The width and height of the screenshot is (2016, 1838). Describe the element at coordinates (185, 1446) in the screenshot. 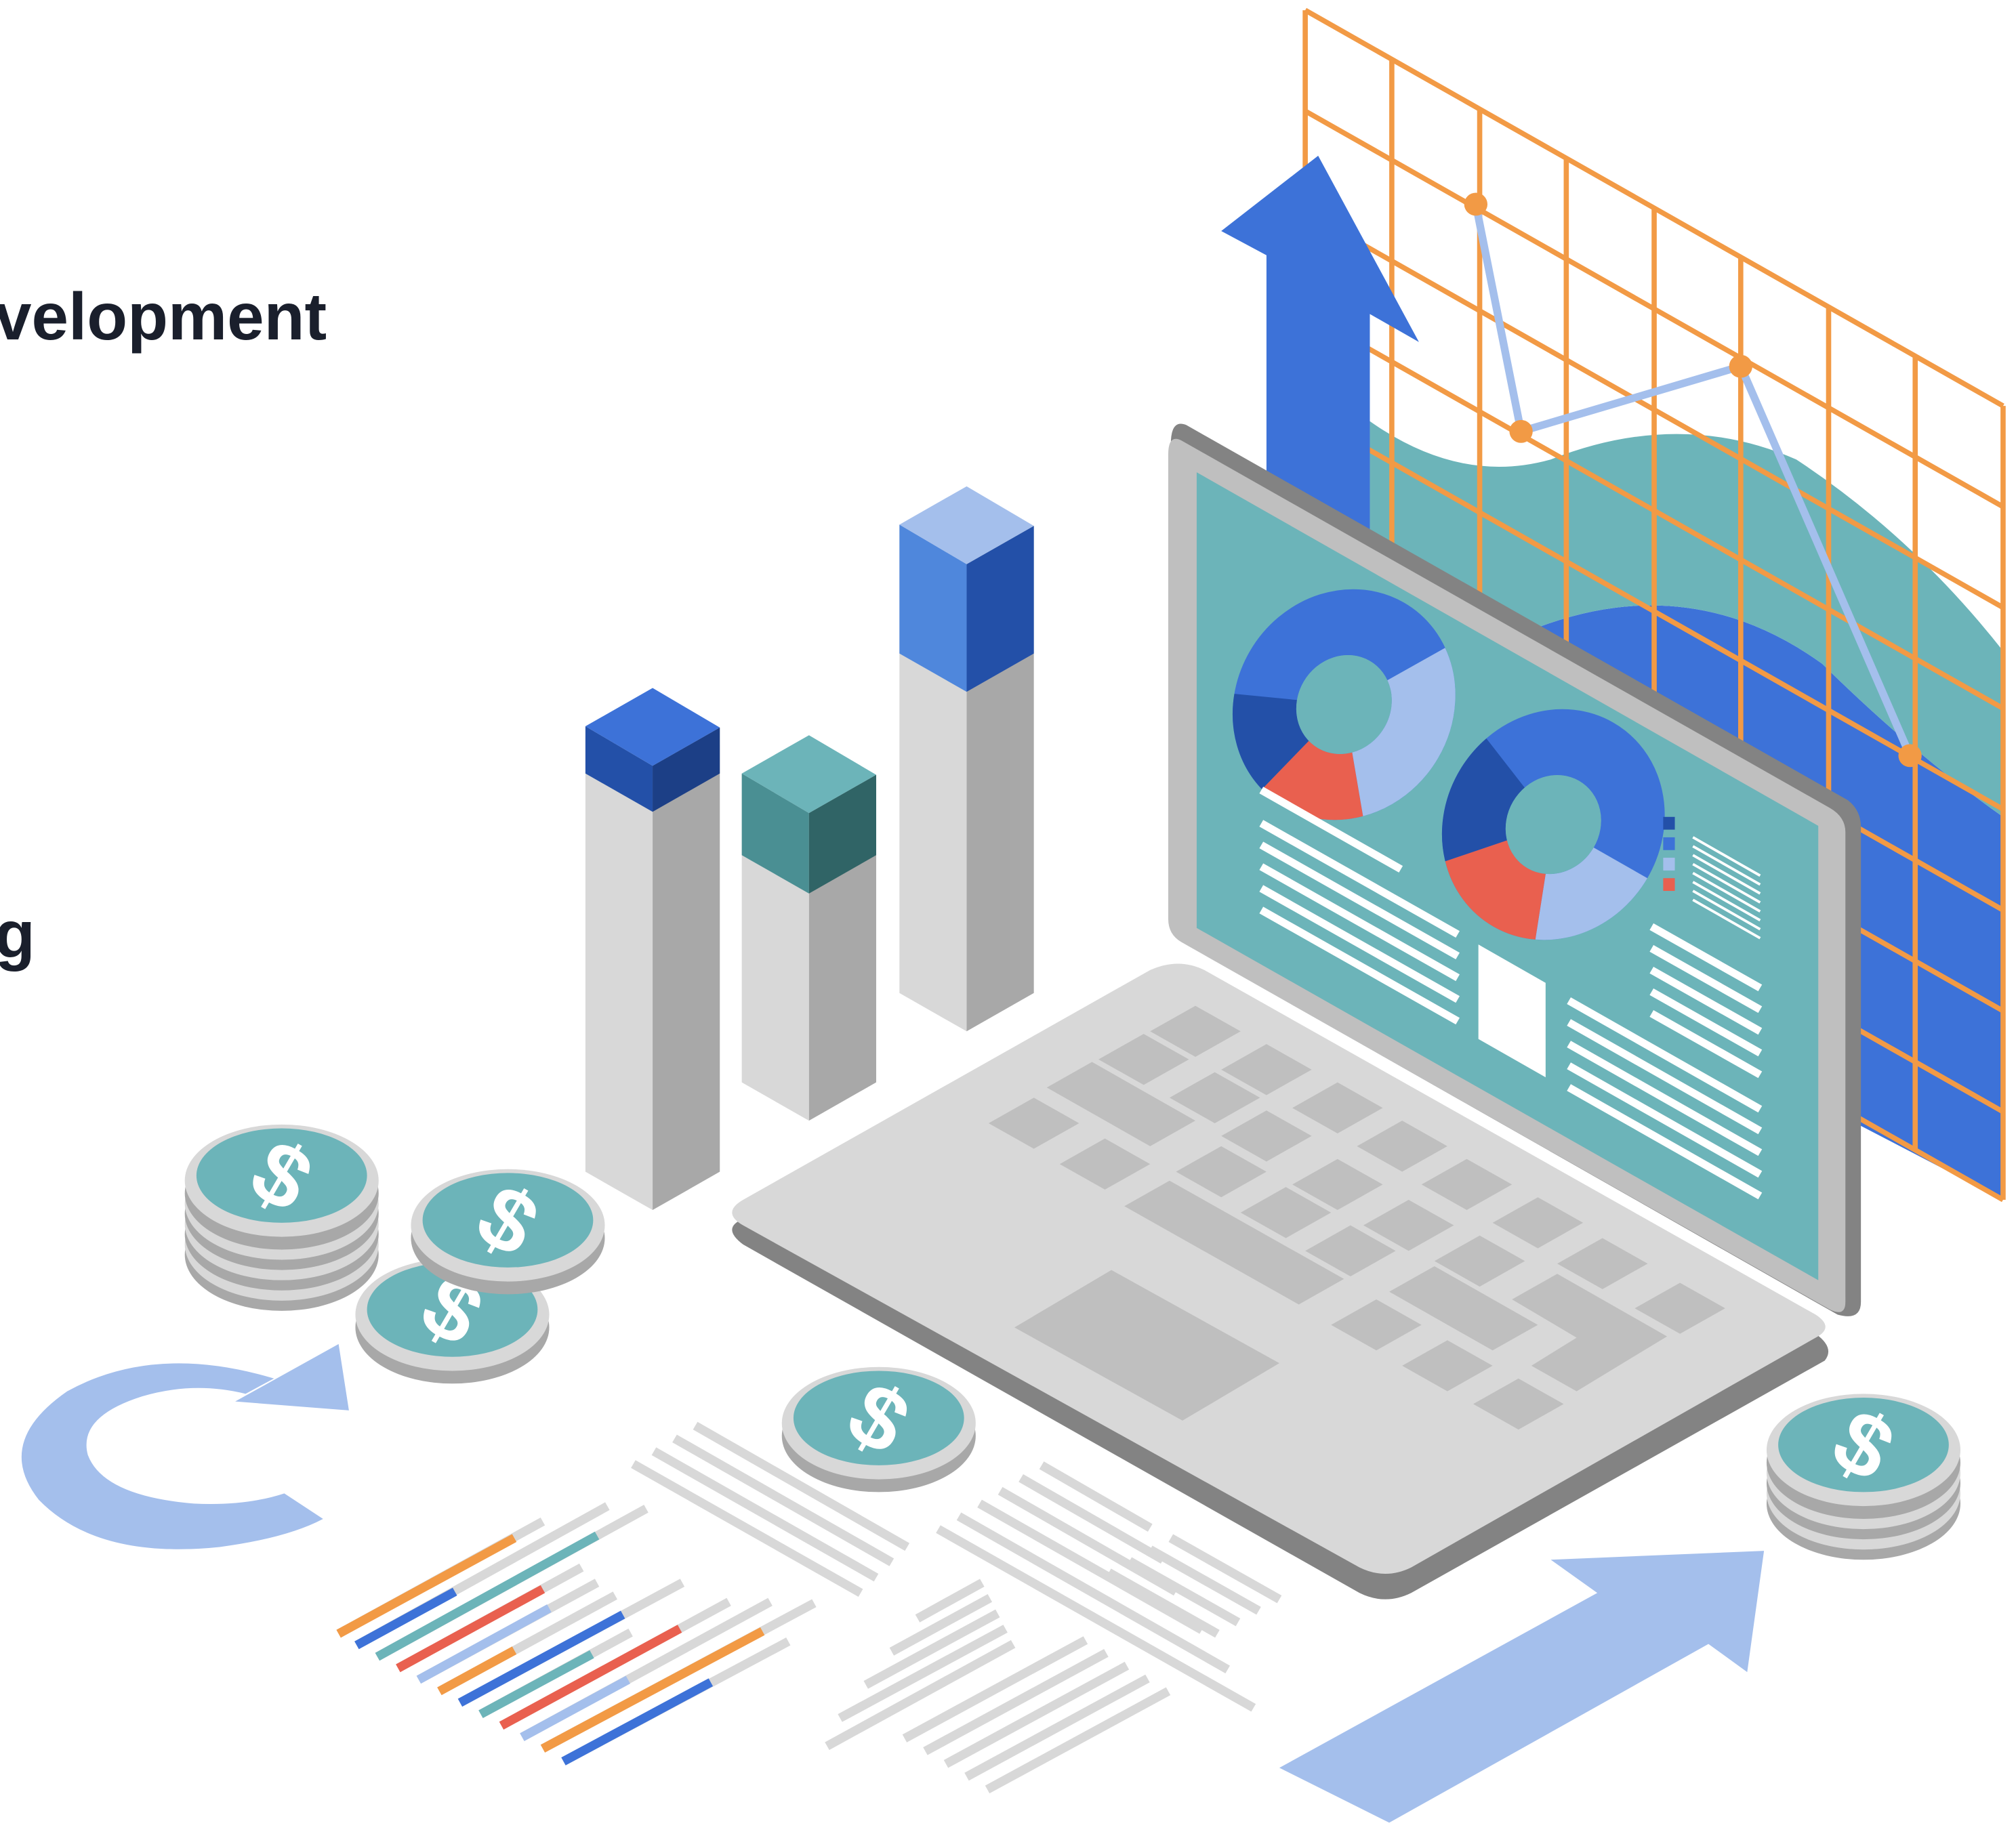

I see `refresh-arrow-icon` at that location.